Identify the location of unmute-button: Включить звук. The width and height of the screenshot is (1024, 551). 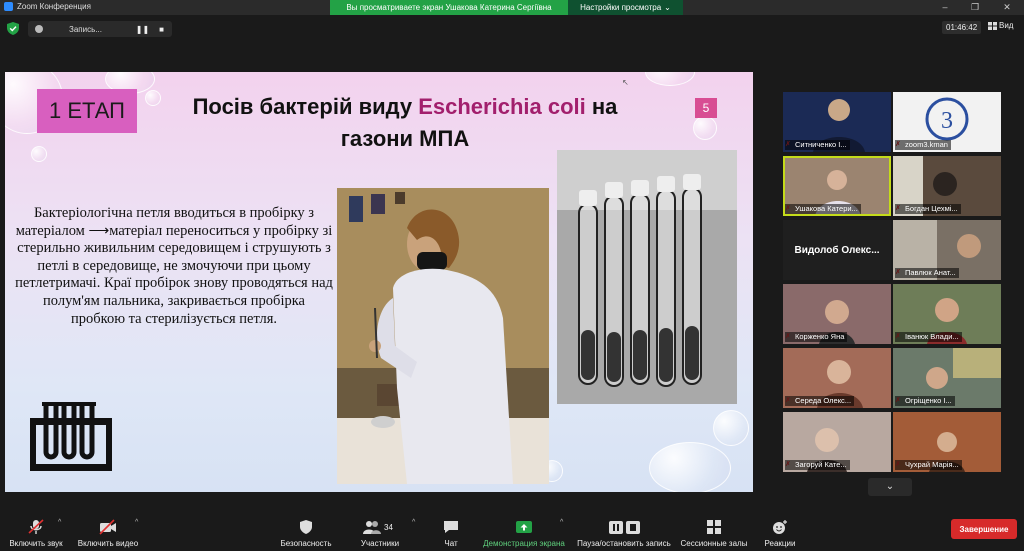
(36, 530).